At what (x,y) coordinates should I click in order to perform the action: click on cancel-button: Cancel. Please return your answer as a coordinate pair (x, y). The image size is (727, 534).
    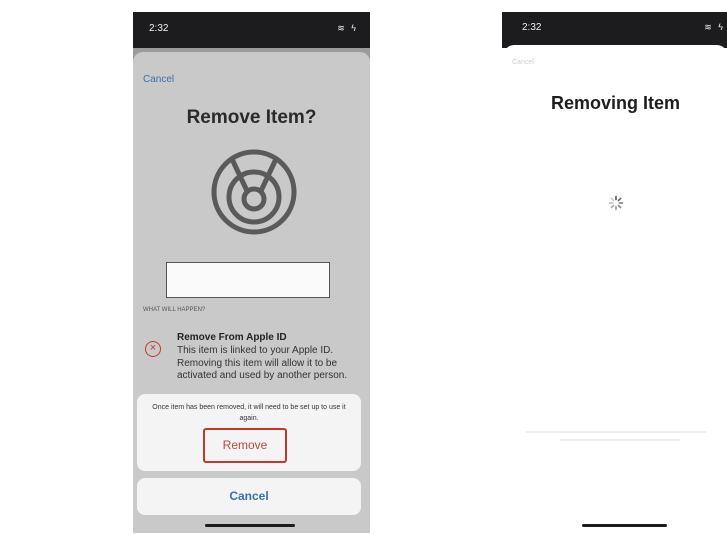
    Looking at the image, I should click on (249, 496).